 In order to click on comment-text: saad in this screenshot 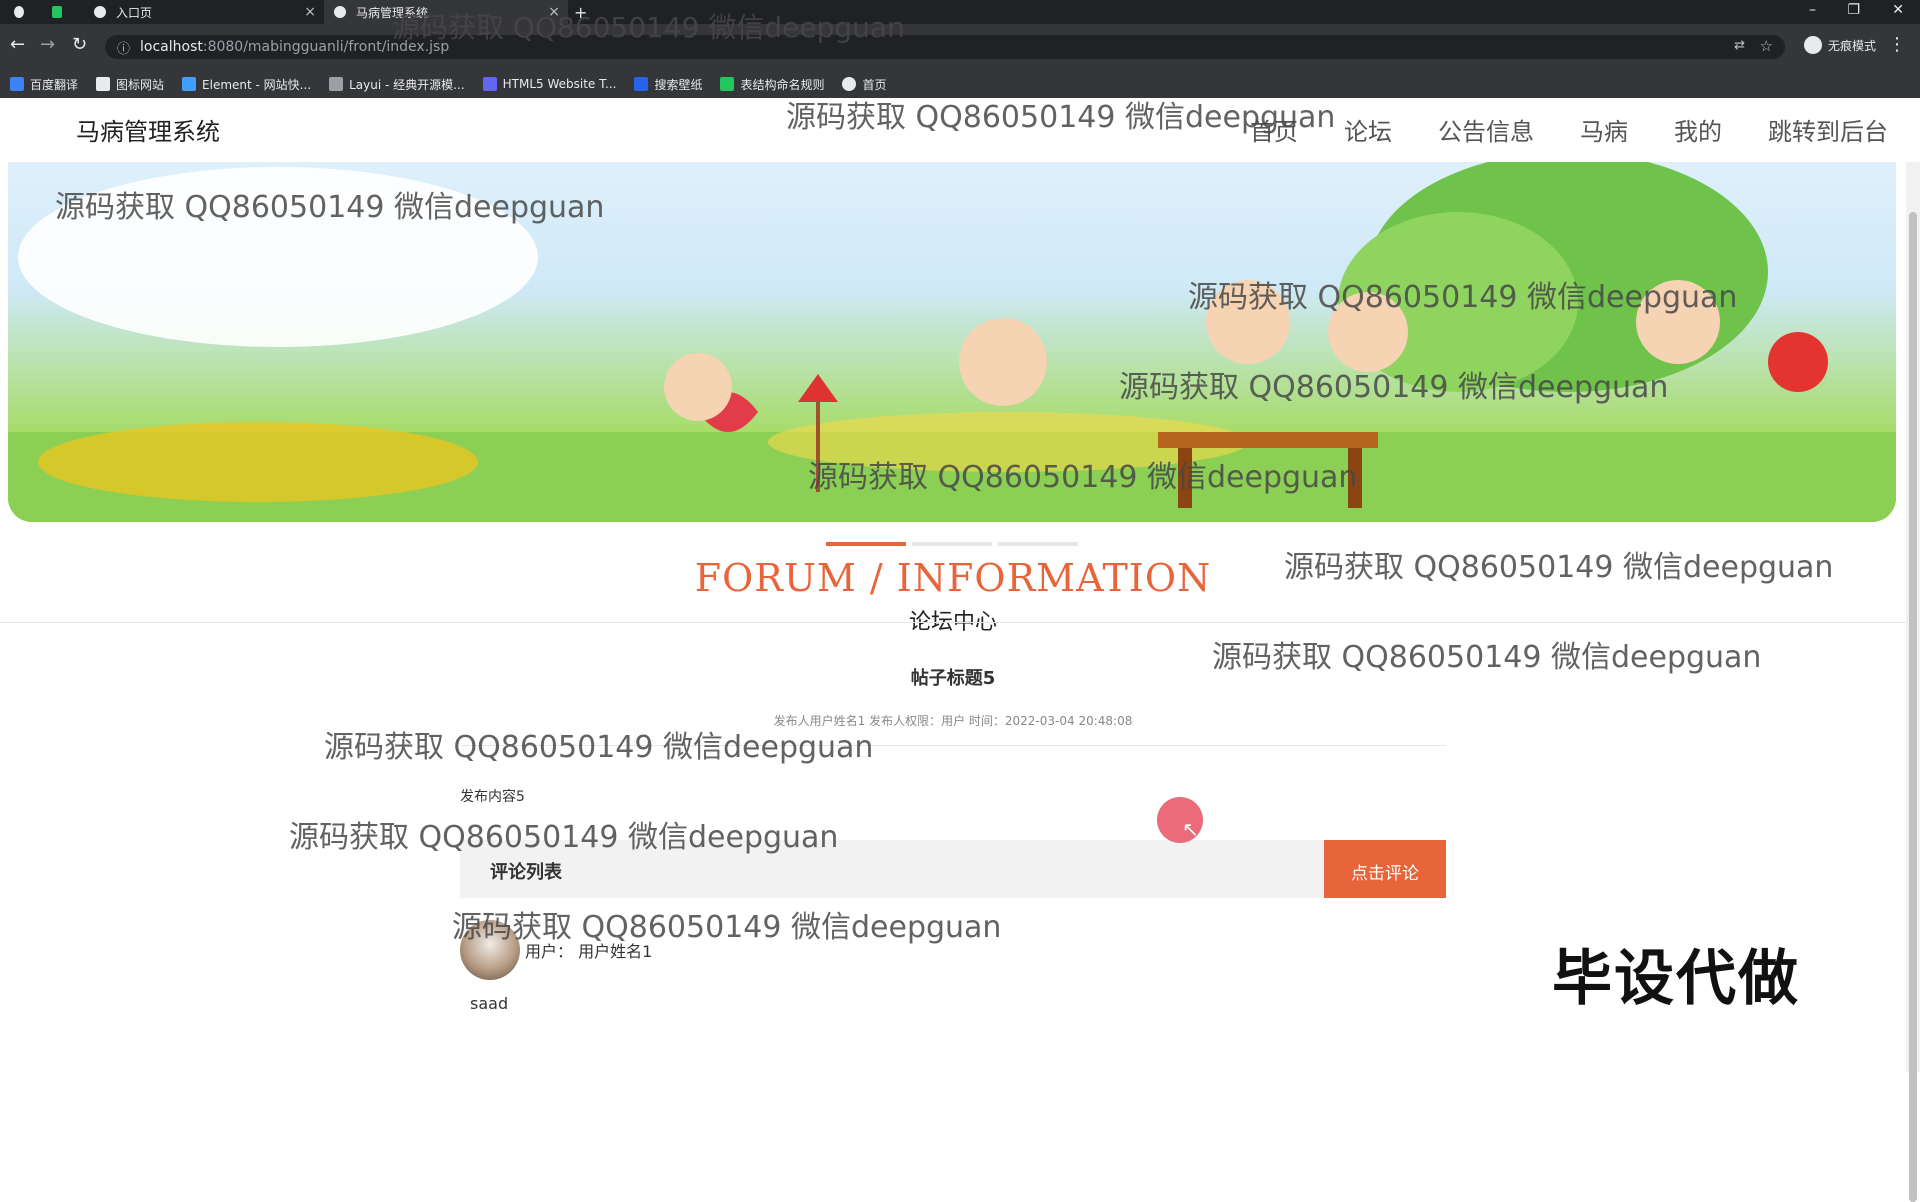, I will do `click(489, 1003)`.